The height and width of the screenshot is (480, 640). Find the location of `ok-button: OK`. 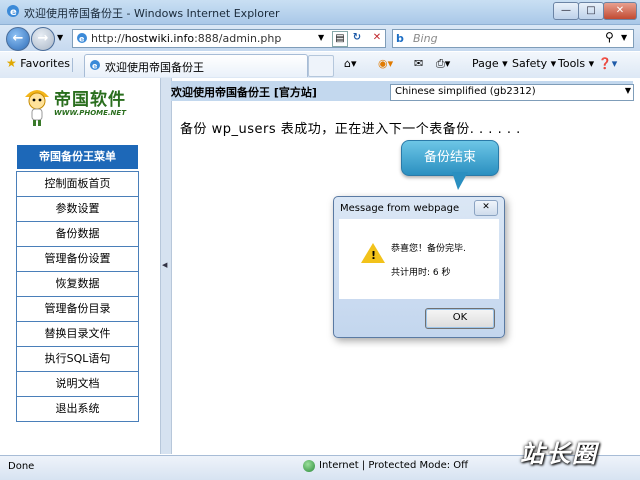

ok-button: OK is located at coordinates (460, 318).